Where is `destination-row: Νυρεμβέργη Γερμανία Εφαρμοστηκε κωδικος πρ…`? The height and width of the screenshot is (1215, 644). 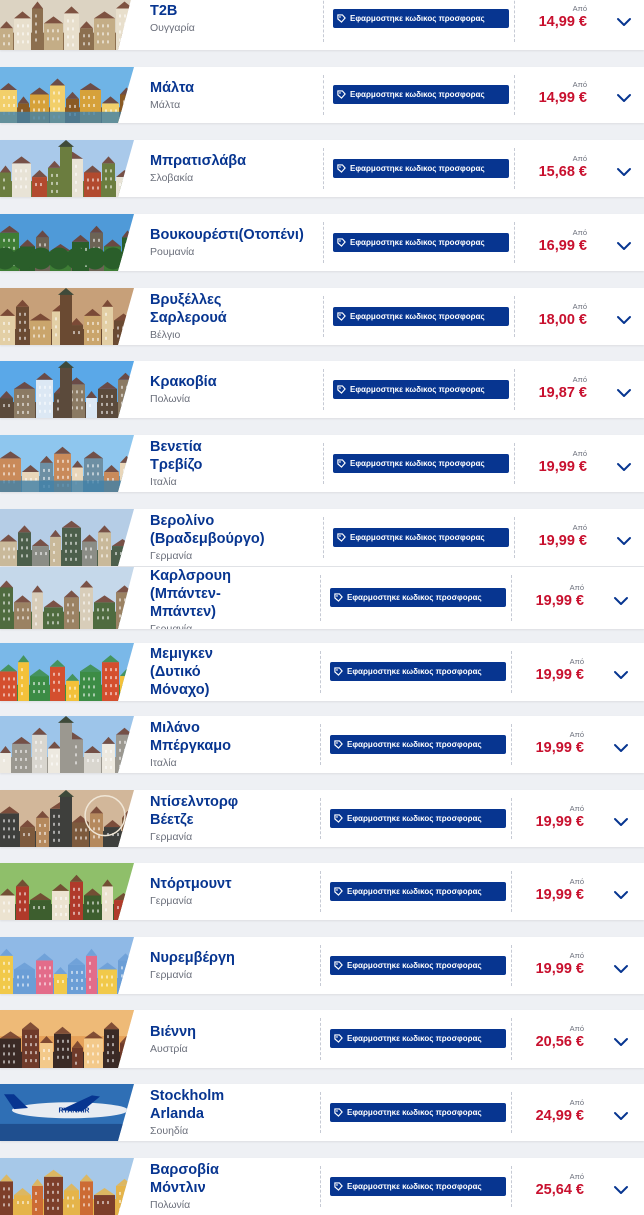 destination-row: Νυρεμβέργη Γερμανία Εφαρμοστηκε κωδικος πρ… is located at coordinates (322, 965).